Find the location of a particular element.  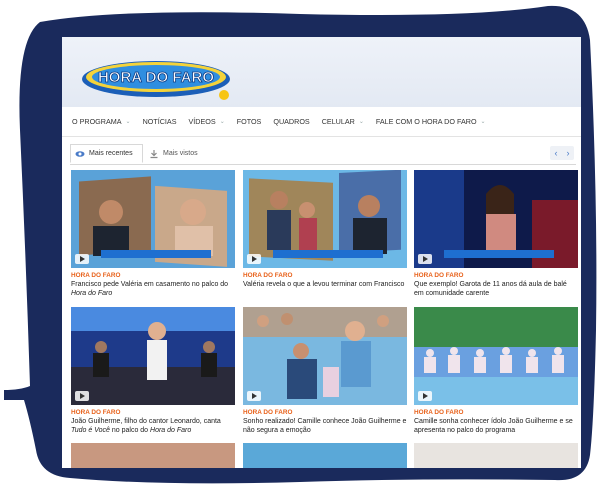

download-icon is located at coordinates (154, 153).